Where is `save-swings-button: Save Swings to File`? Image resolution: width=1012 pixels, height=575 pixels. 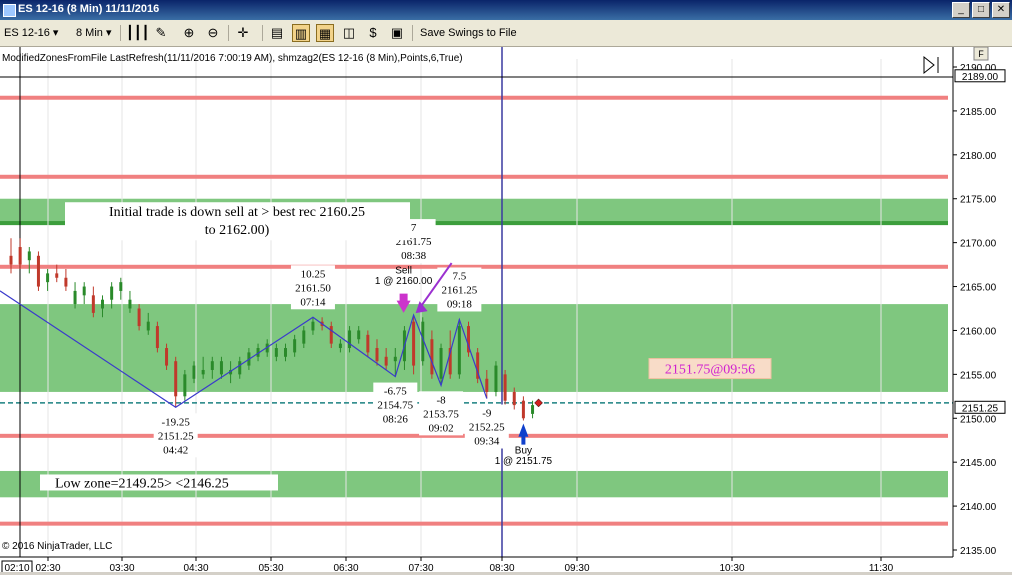 save-swings-button: Save Swings to File is located at coordinates (468, 33).